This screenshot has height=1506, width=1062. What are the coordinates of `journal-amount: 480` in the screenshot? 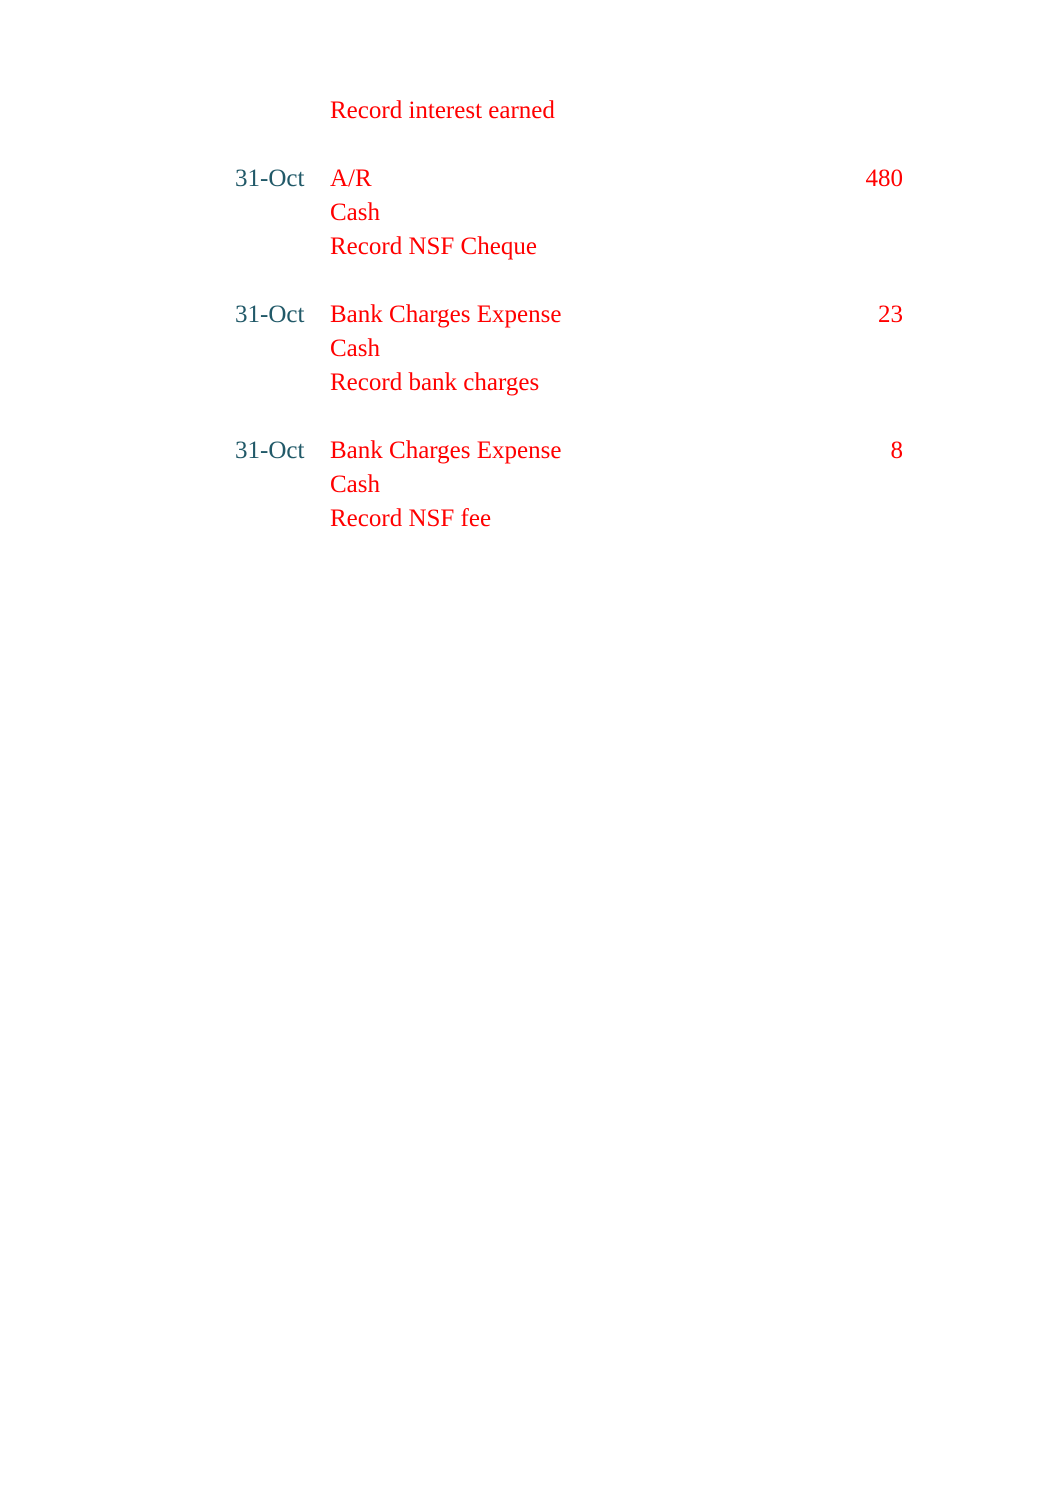 It's located at (852, 179).